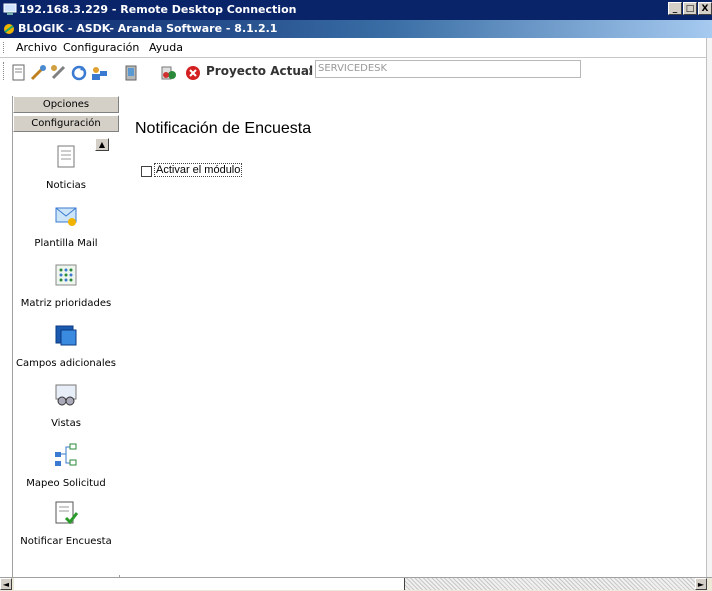  Describe the element at coordinates (39, 73) in the screenshot. I see `tools-icon` at that location.